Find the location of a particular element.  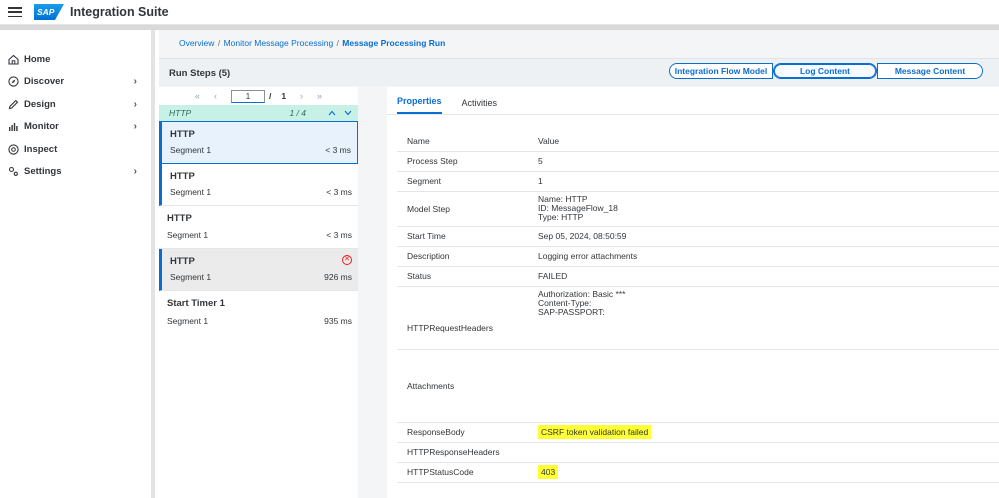

bar-chart-icon is located at coordinates (13, 126).